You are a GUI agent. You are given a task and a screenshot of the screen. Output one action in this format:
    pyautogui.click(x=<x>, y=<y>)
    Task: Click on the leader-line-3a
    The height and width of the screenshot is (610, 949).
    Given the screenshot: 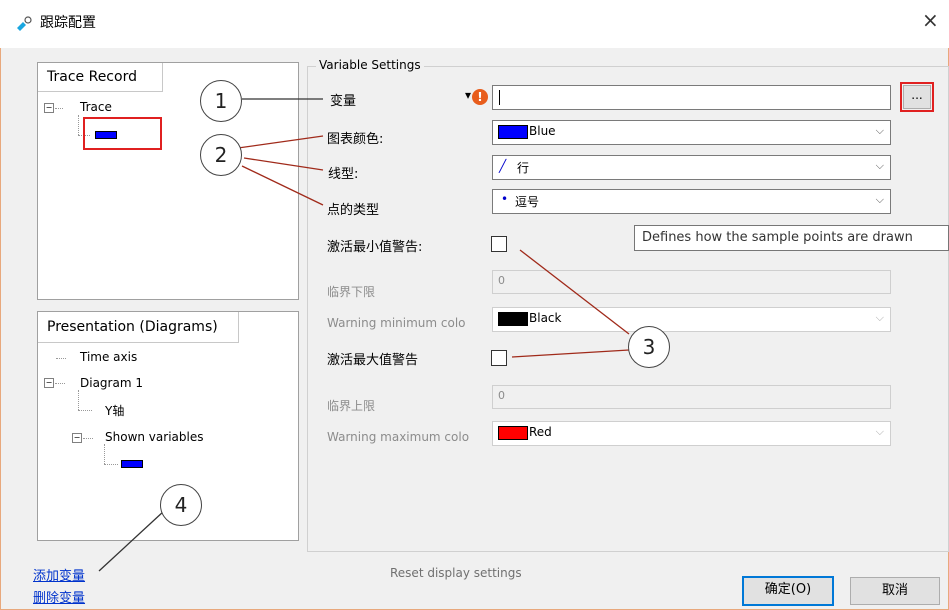 What is the action you would take?
    pyautogui.click(x=574, y=292)
    